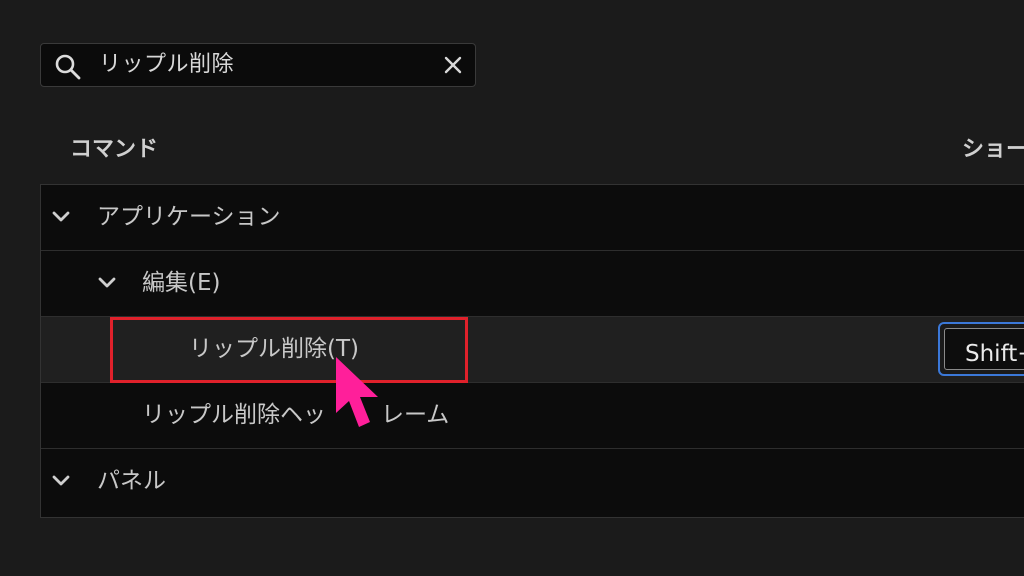 This screenshot has height=576, width=1024. I want to click on tree-row-ripple-delete-head: リップル削除ヘッ レーム, so click(532, 416).